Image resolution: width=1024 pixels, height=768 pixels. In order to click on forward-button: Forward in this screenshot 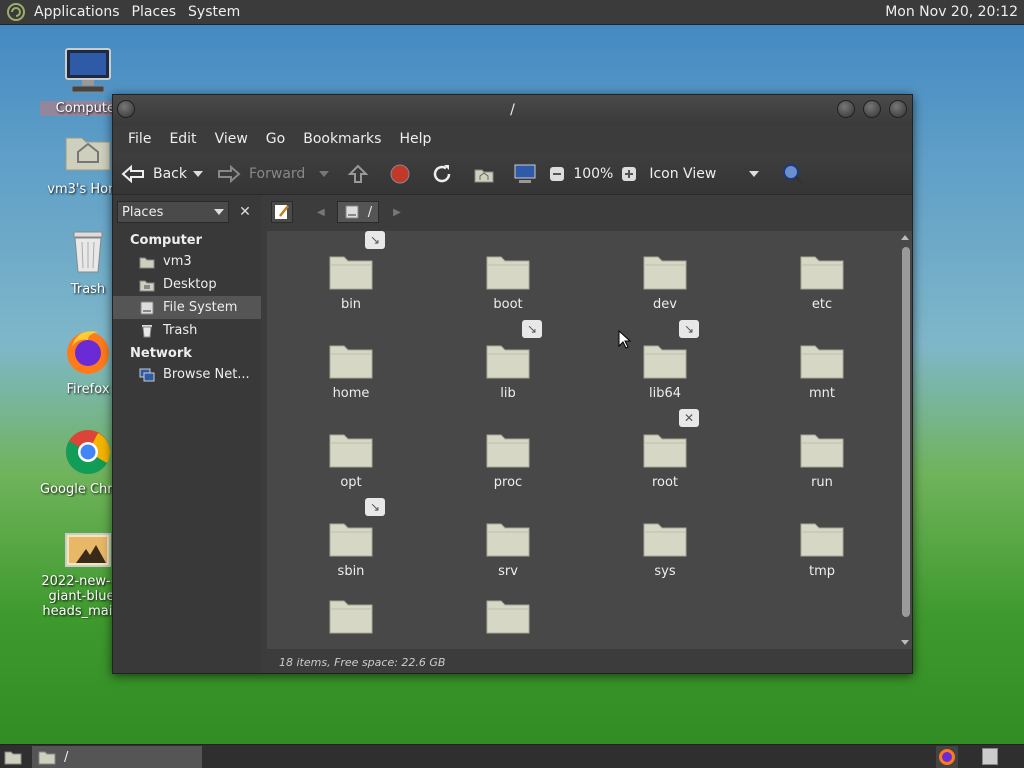, I will do `click(273, 174)`.